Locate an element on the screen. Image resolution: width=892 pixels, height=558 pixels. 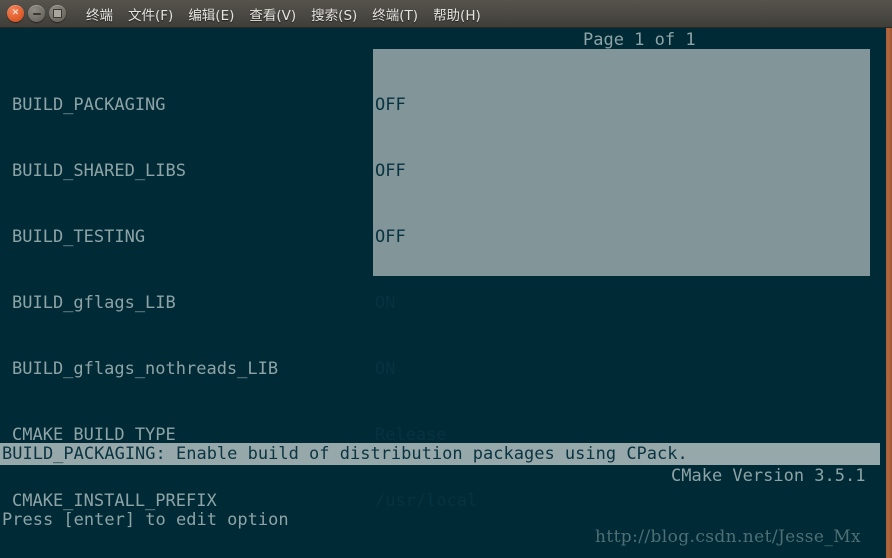
menu-item-terminal: 终端(T) is located at coordinates (395, 14).